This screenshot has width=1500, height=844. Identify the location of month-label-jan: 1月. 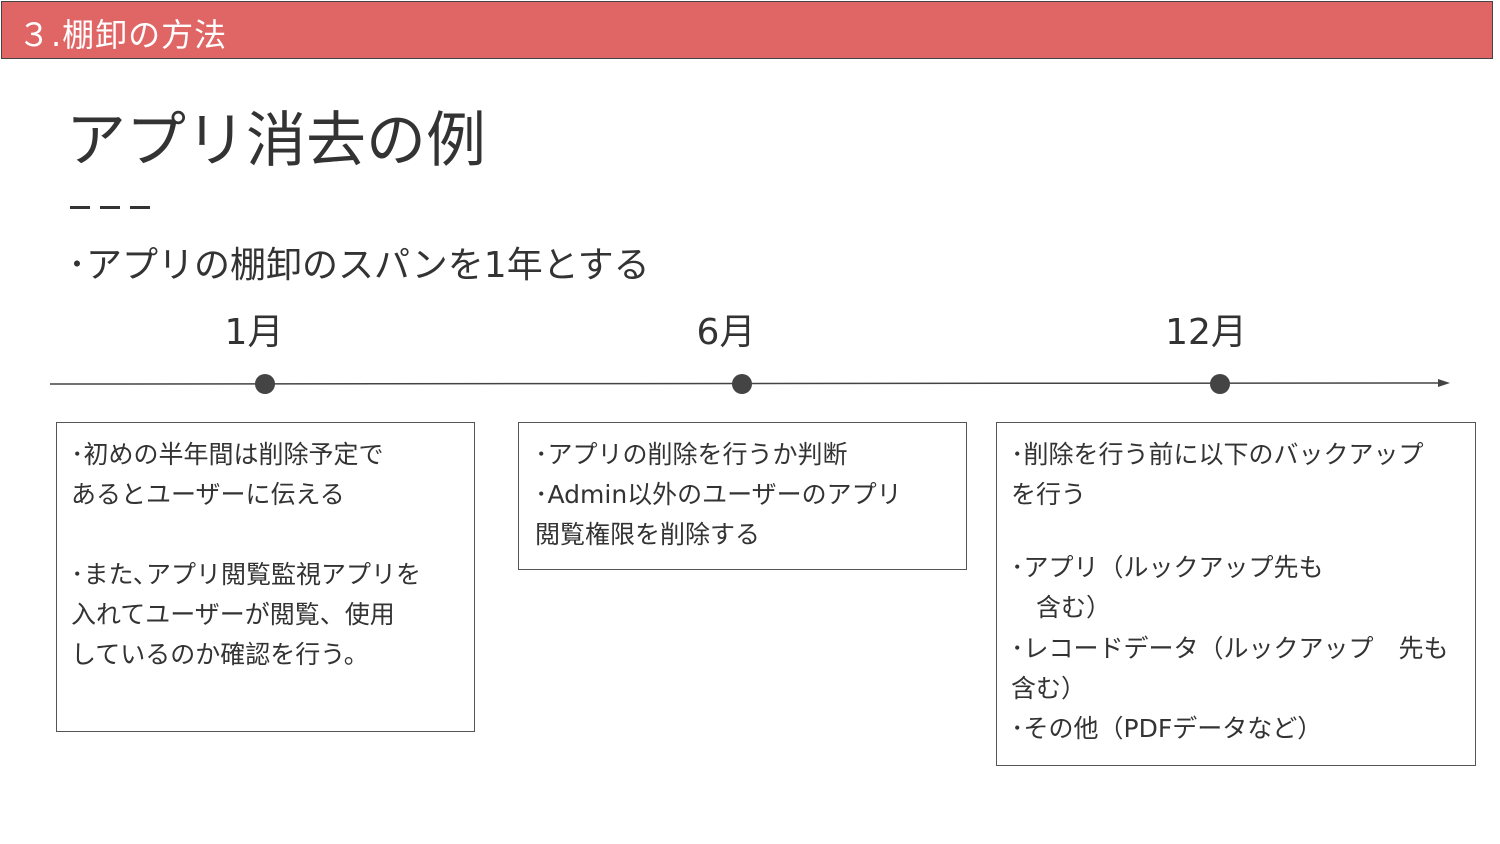
(254, 332).